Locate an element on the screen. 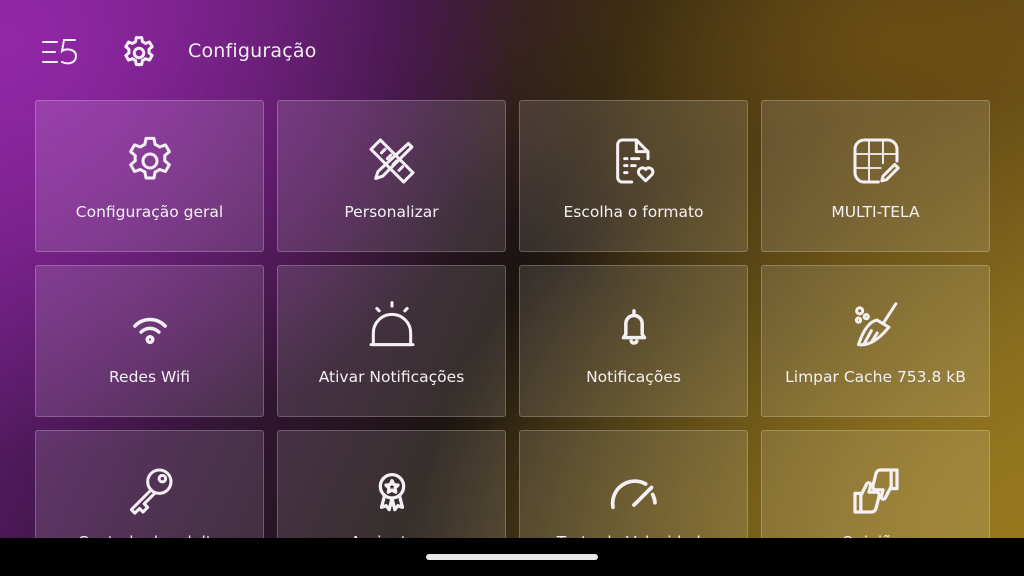 This screenshot has height=576, width=1024. tile-label: Personalizar is located at coordinates (391, 212).